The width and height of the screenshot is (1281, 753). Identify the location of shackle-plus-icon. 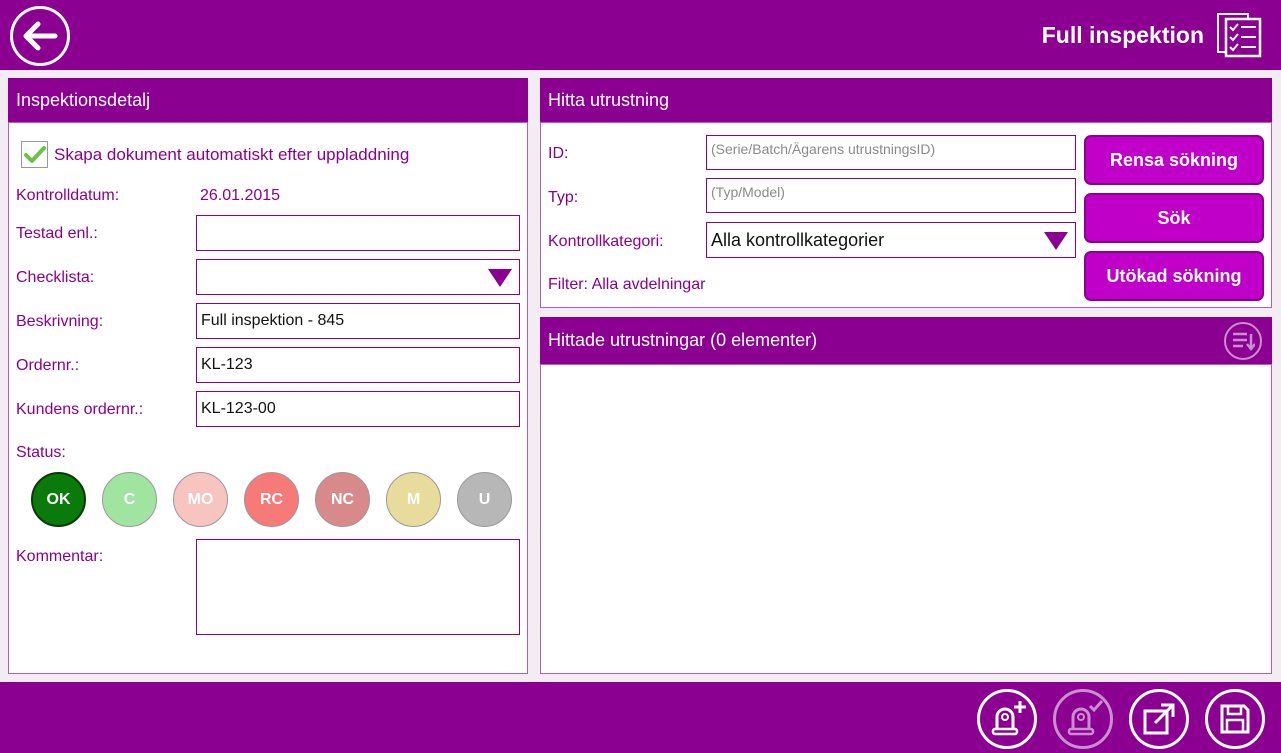
(1008, 718).